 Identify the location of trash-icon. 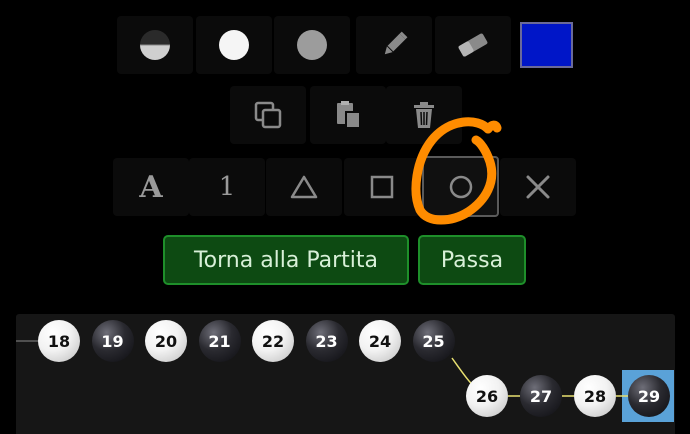
(424, 115).